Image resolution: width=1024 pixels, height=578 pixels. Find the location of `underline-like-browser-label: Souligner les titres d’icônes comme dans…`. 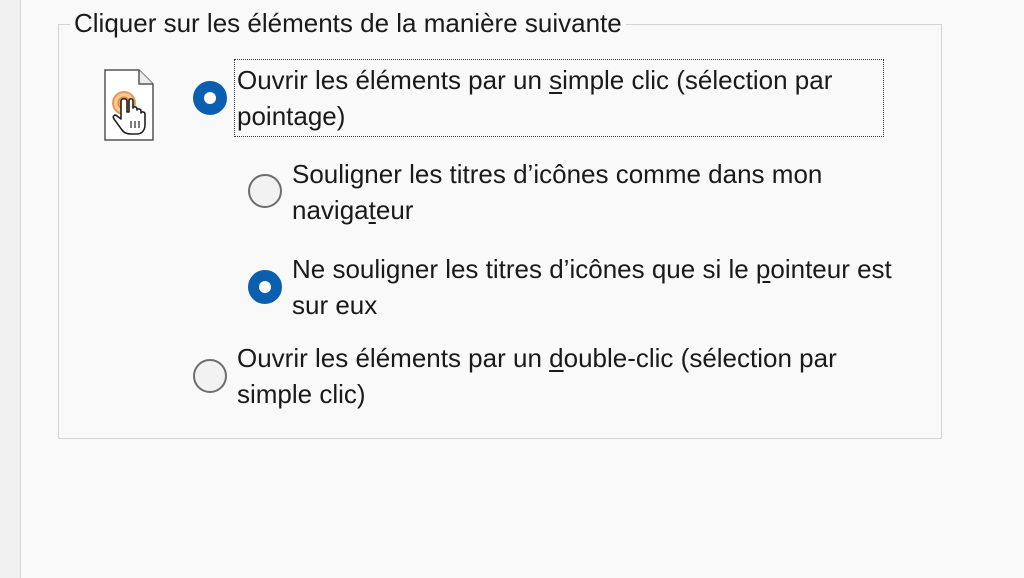

underline-like-browser-label: Souligner les titres d’icônes comme dans… is located at coordinates (592, 192).